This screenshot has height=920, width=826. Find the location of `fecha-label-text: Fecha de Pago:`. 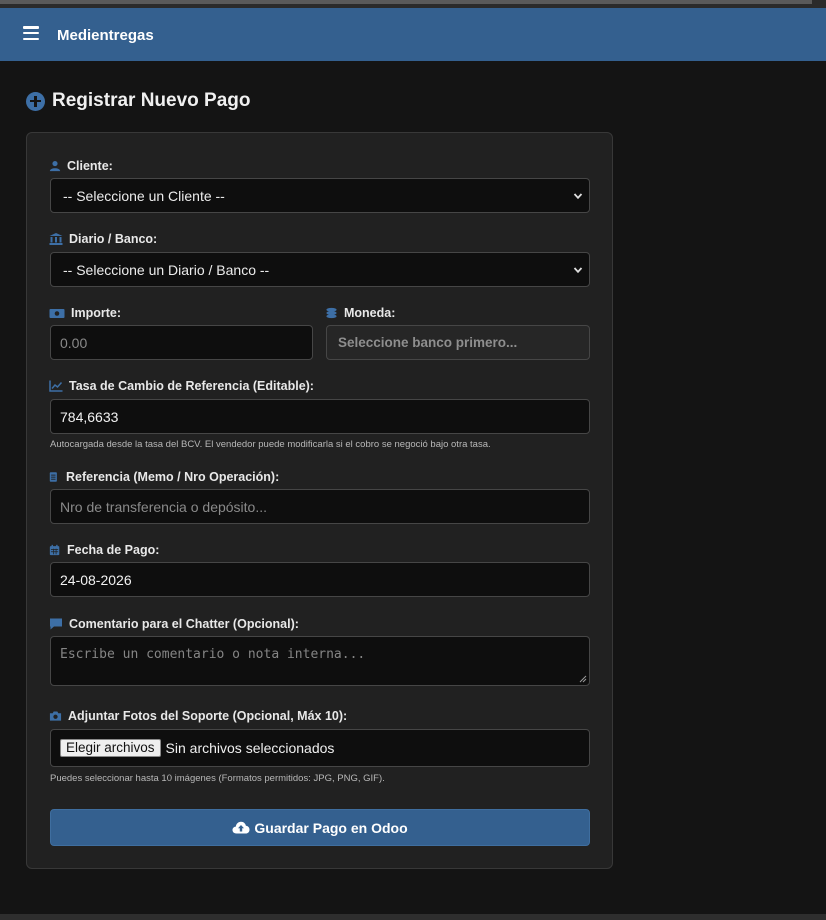

fecha-label-text: Fecha de Pago: is located at coordinates (113, 550).